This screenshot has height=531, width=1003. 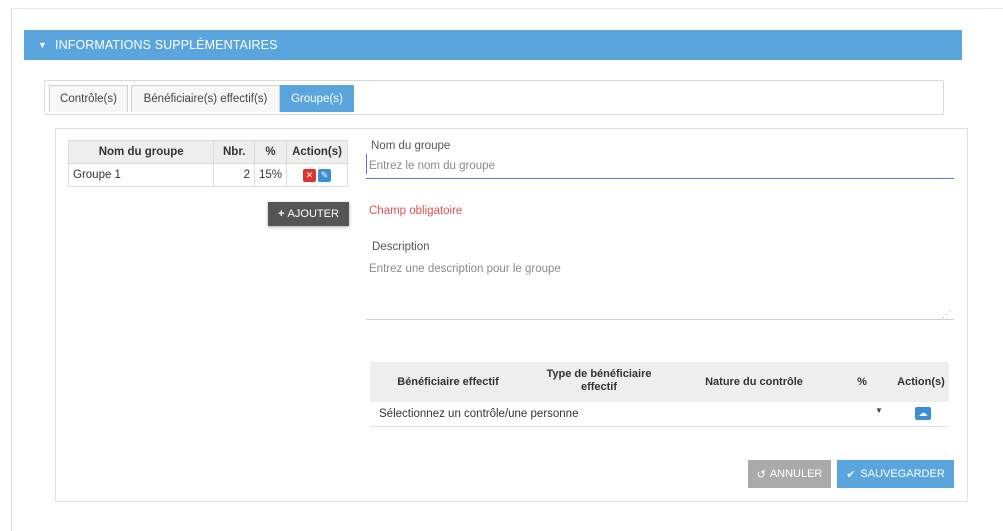 I want to click on beneficiary-select: Sélectionnez un contrôle/une personne, so click(x=478, y=414).